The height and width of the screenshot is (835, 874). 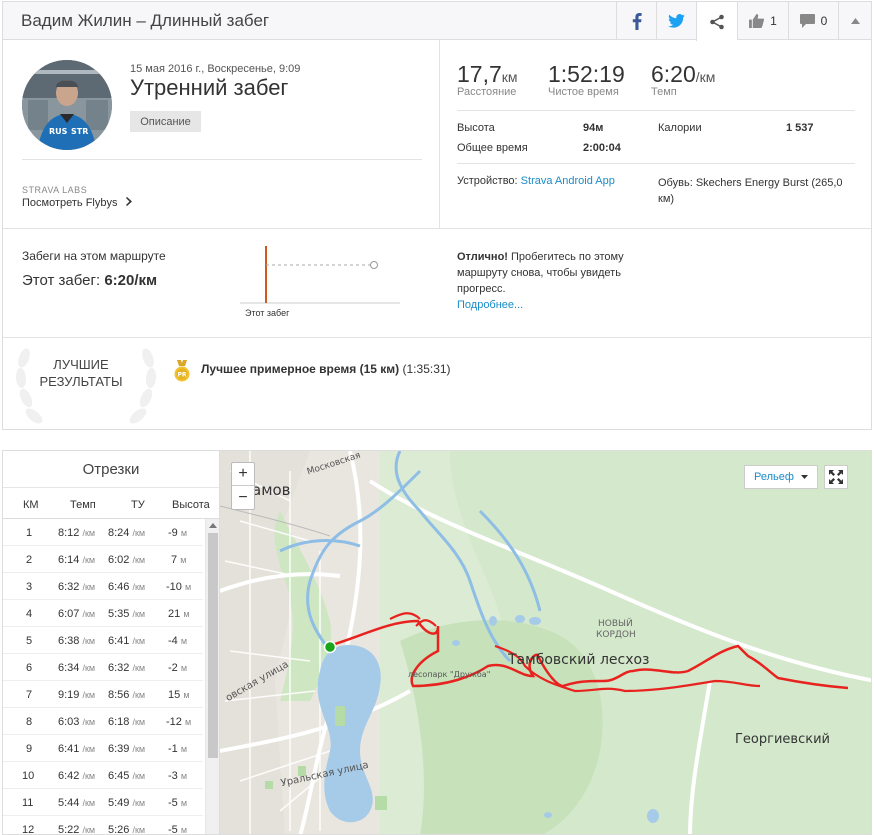 I want to click on map-layer-dropdown: Рельеф, so click(x=781, y=477).